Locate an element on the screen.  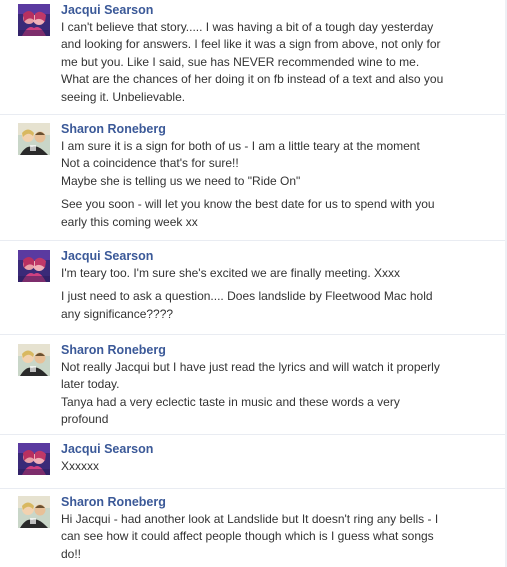
text-line: seeing it. Unbelievable. is located at coordinates (123, 96).